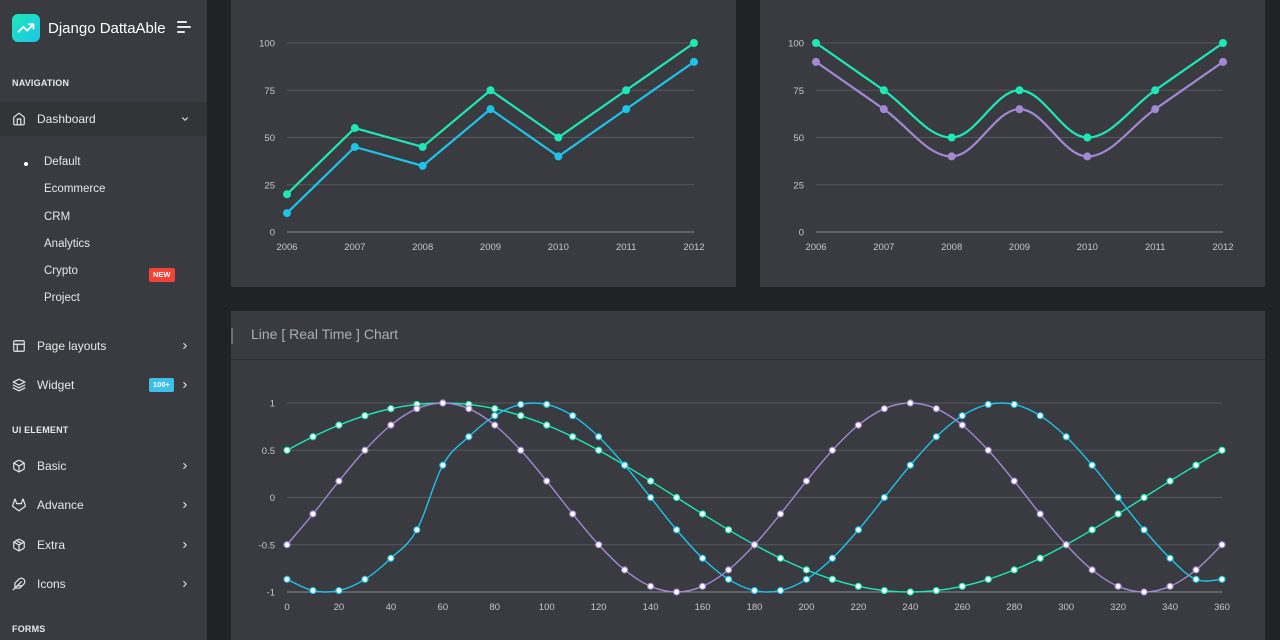 The image size is (1280, 640). What do you see at coordinates (103, 119) in the screenshot?
I see `sidebar-item-dashboard: Dashboard` at bounding box center [103, 119].